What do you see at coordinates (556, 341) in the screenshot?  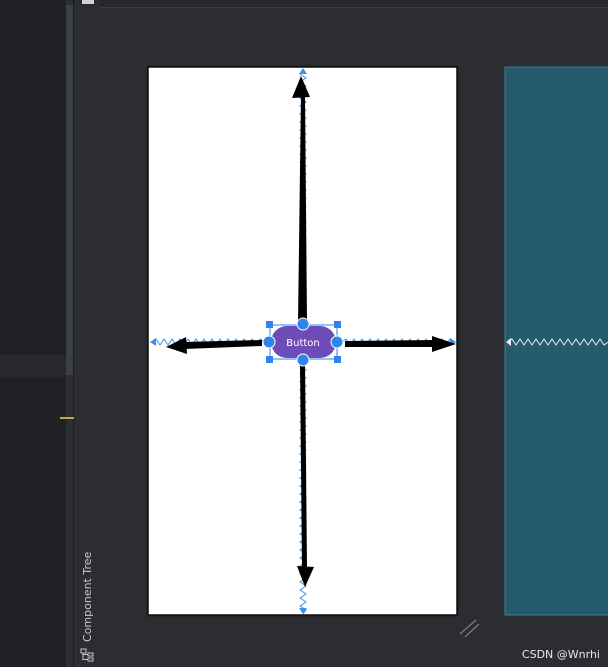 I see `blueprint-screen` at bounding box center [556, 341].